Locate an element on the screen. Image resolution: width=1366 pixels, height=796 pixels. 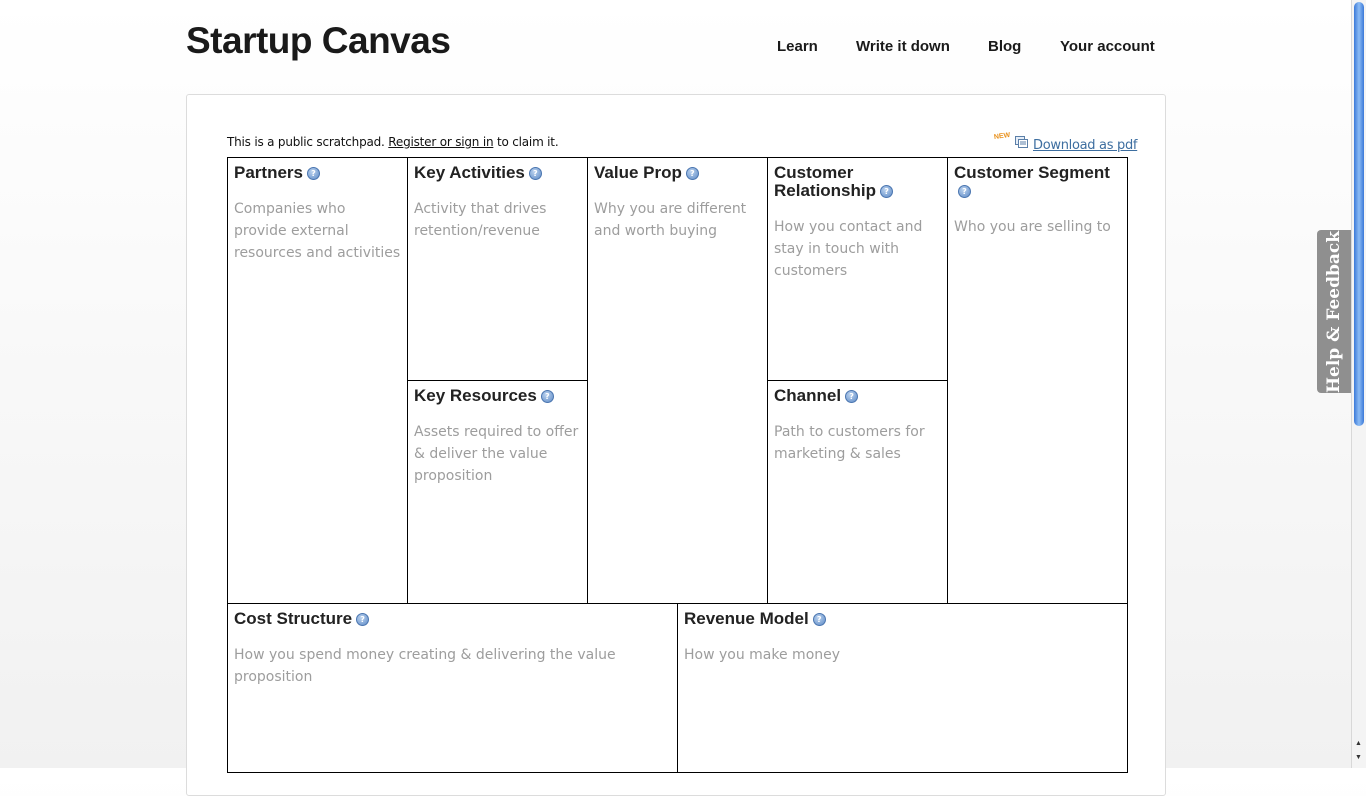
nav-blog: Blog is located at coordinates (1004, 46).